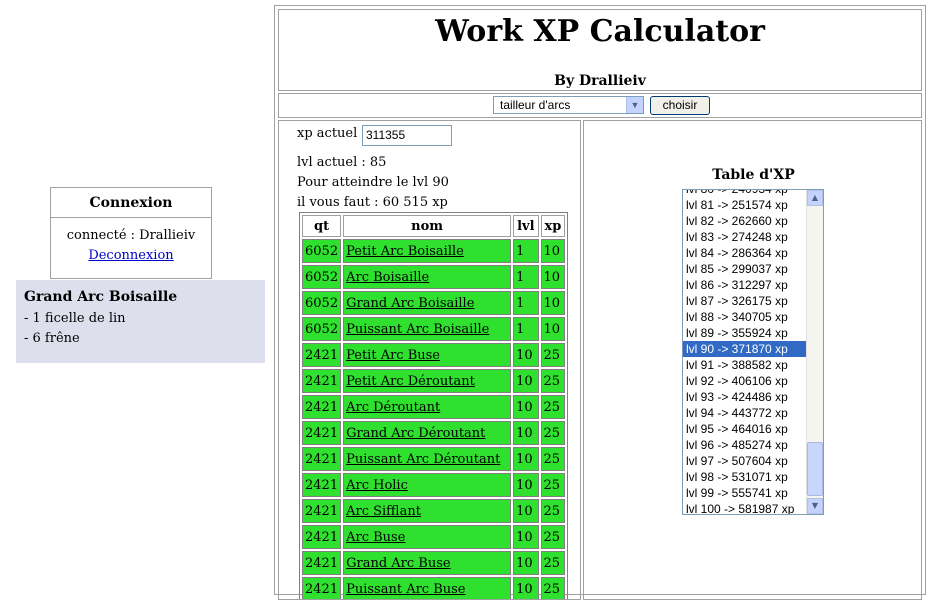  Describe the element at coordinates (815, 198) in the screenshot. I see `scroll-up-icon: ▲` at that location.